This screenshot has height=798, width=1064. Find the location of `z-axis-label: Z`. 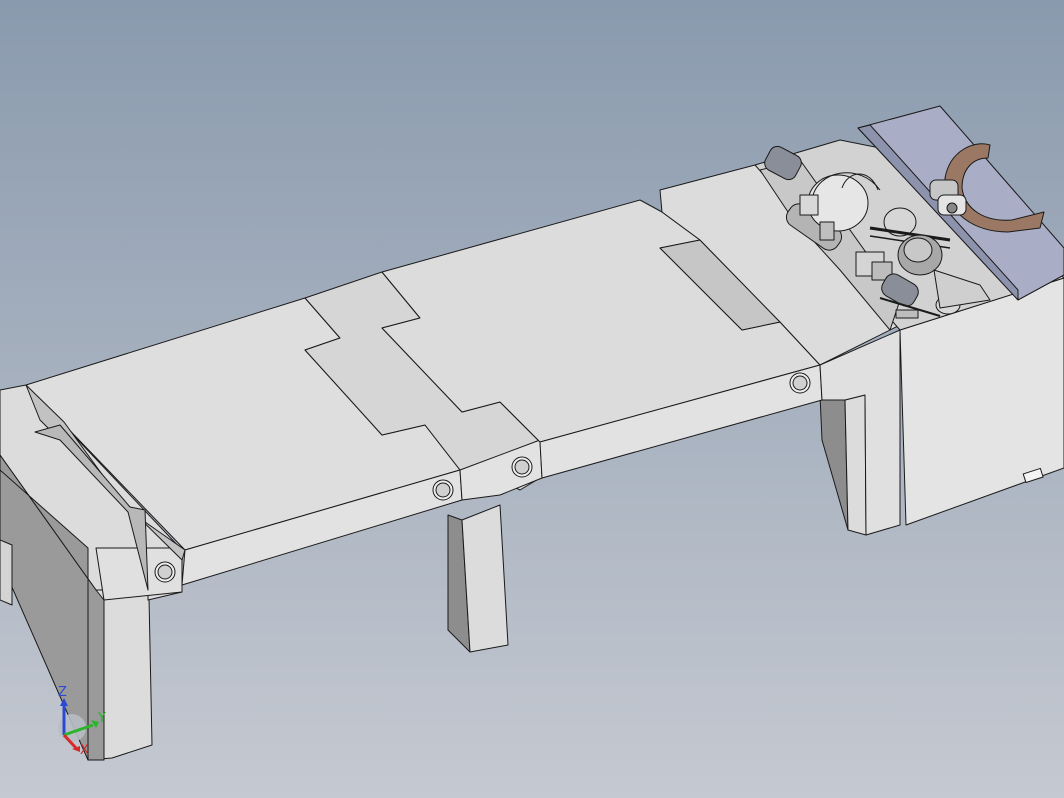

z-axis-label: Z is located at coordinates (62, 692).